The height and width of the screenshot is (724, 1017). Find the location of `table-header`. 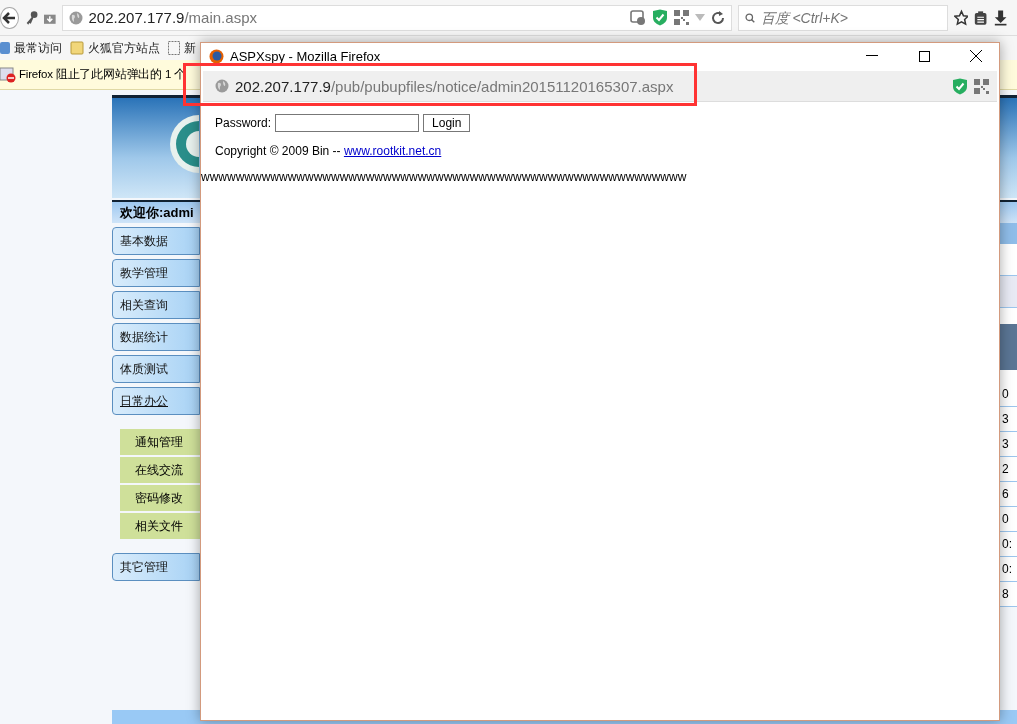

table-header is located at coordinates (1008, 347).